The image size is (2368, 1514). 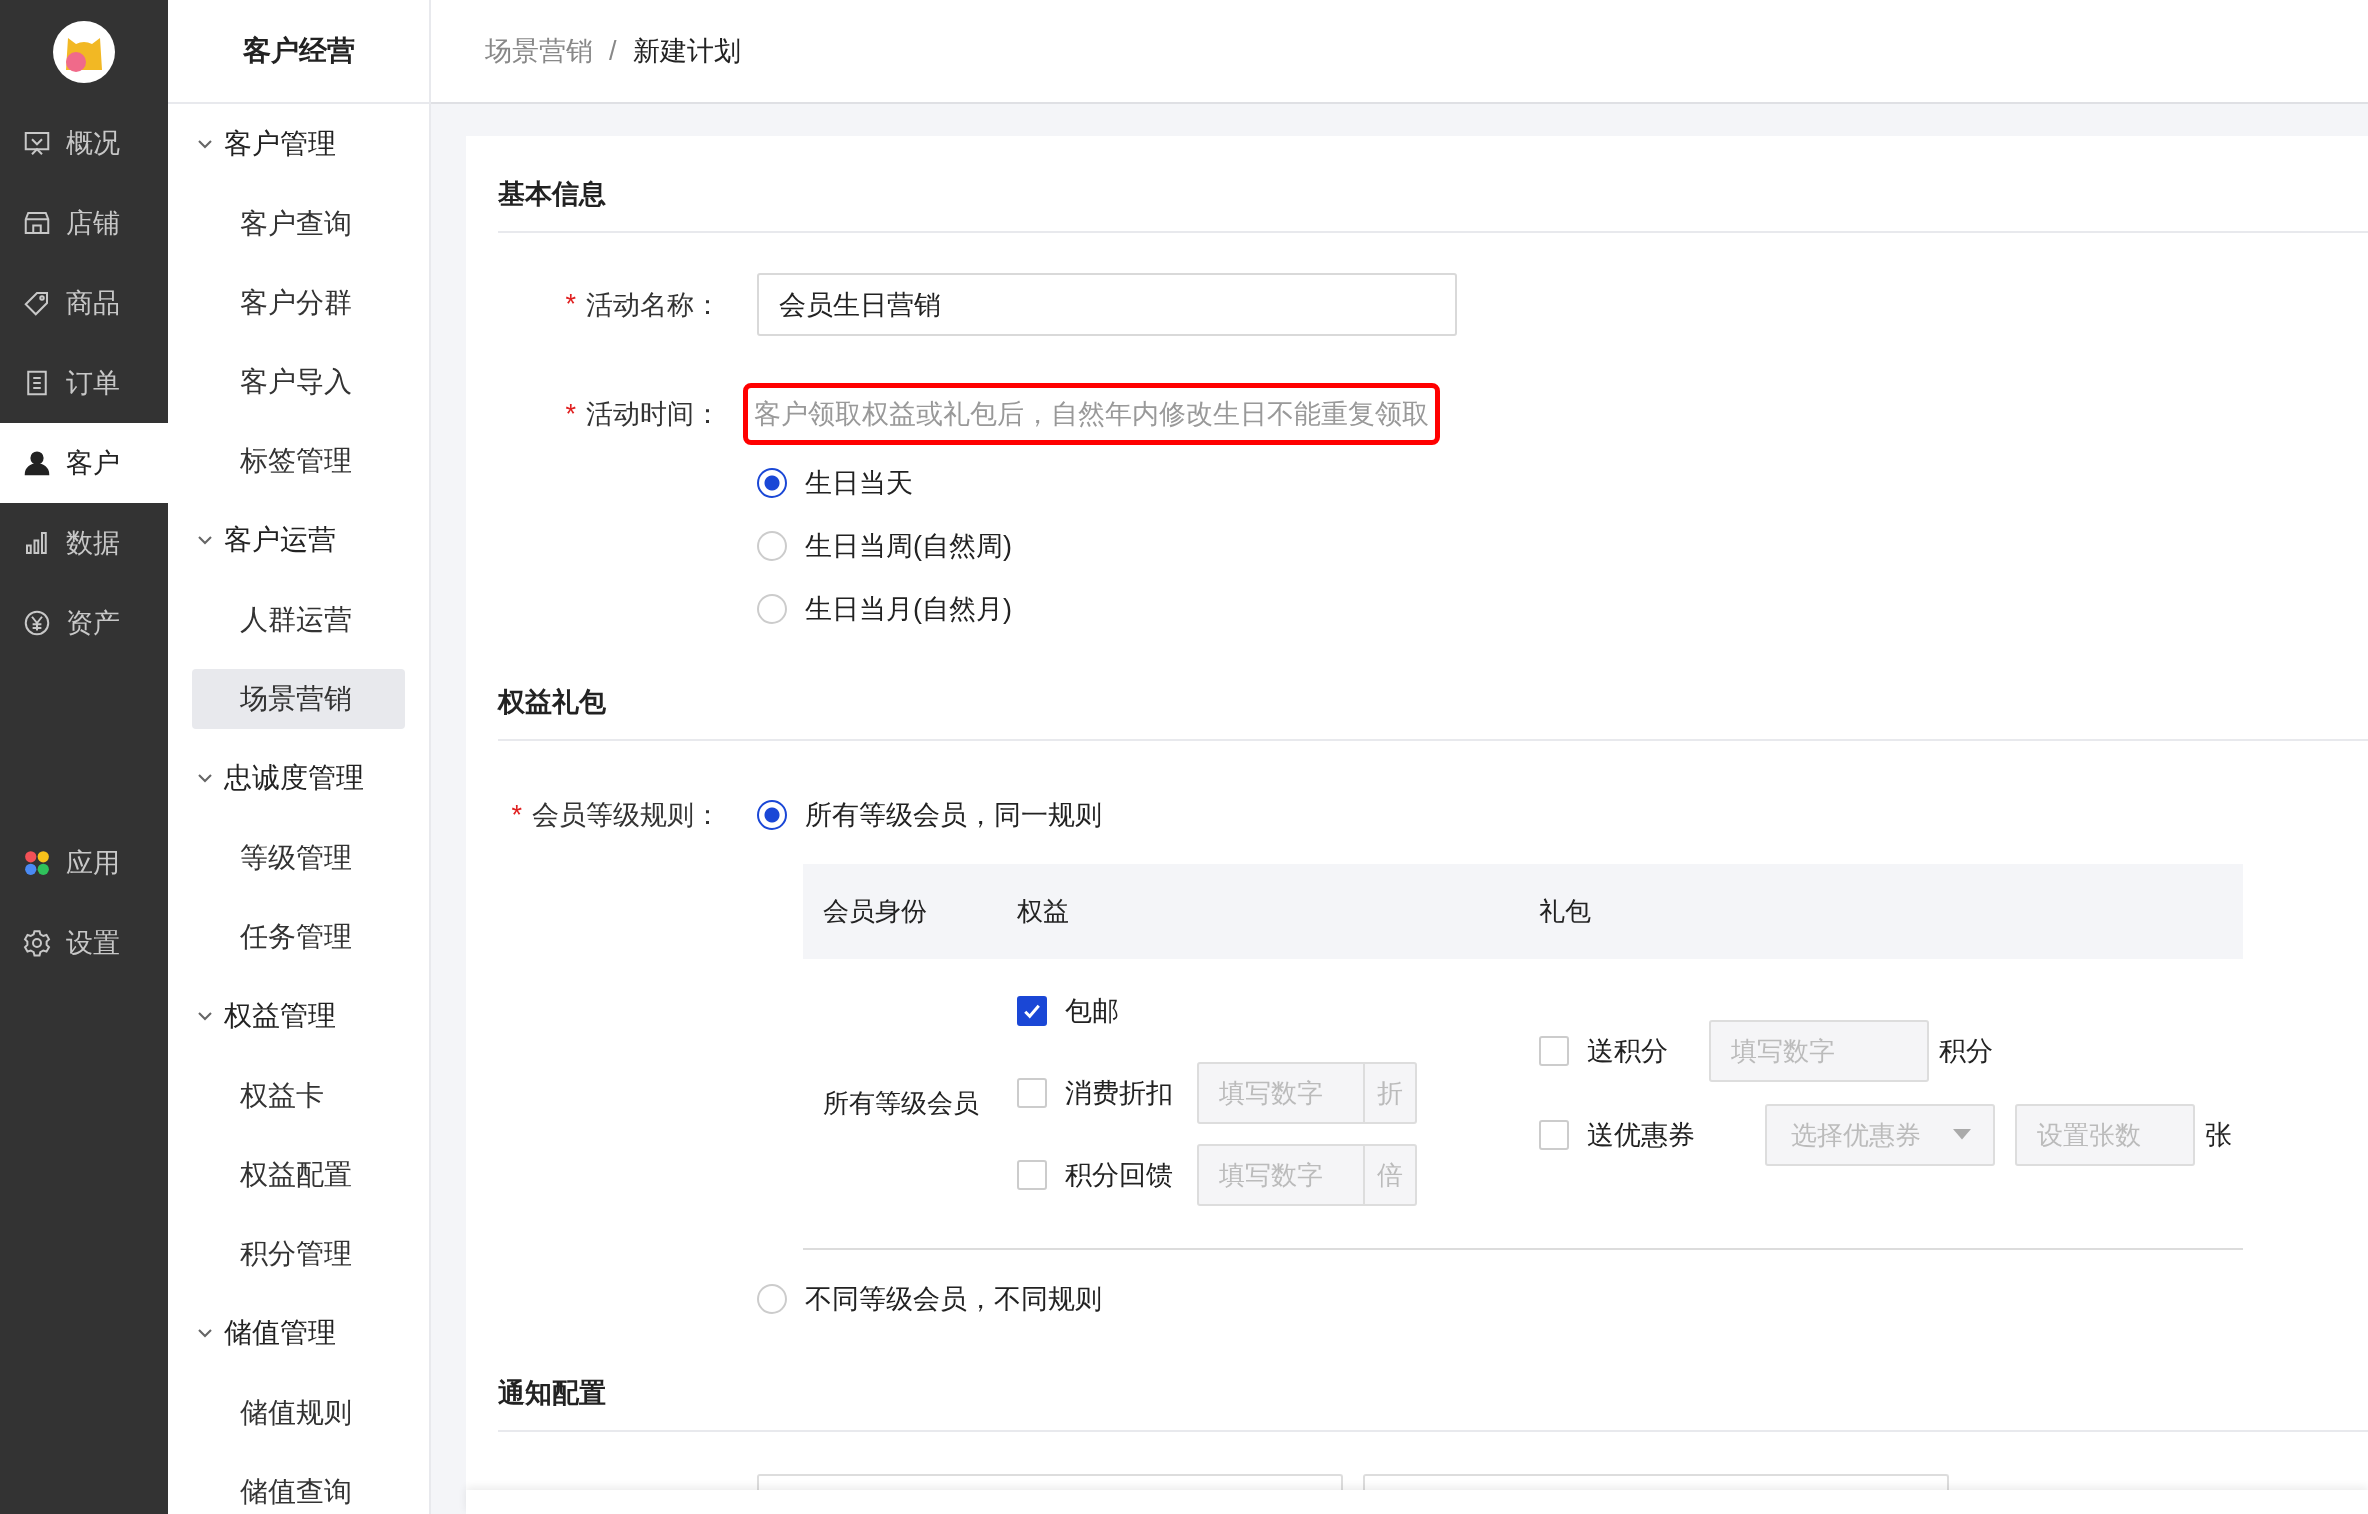 What do you see at coordinates (2218, 1135) in the screenshot?
I see `unit-label: 张` at bounding box center [2218, 1135].